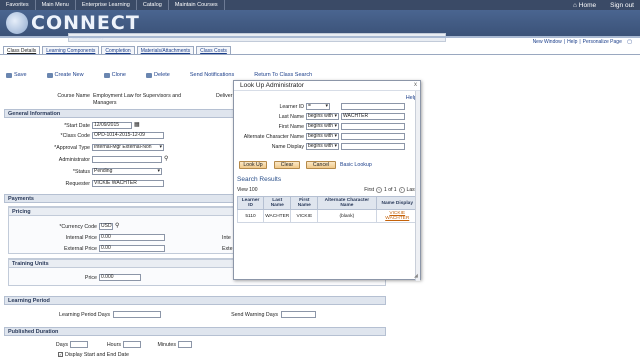 The width and height of the screenshot is (640, 360). Describe the element at coordinates (161, 75) in the screenshot. I see `delete-label: Delete` at that location.